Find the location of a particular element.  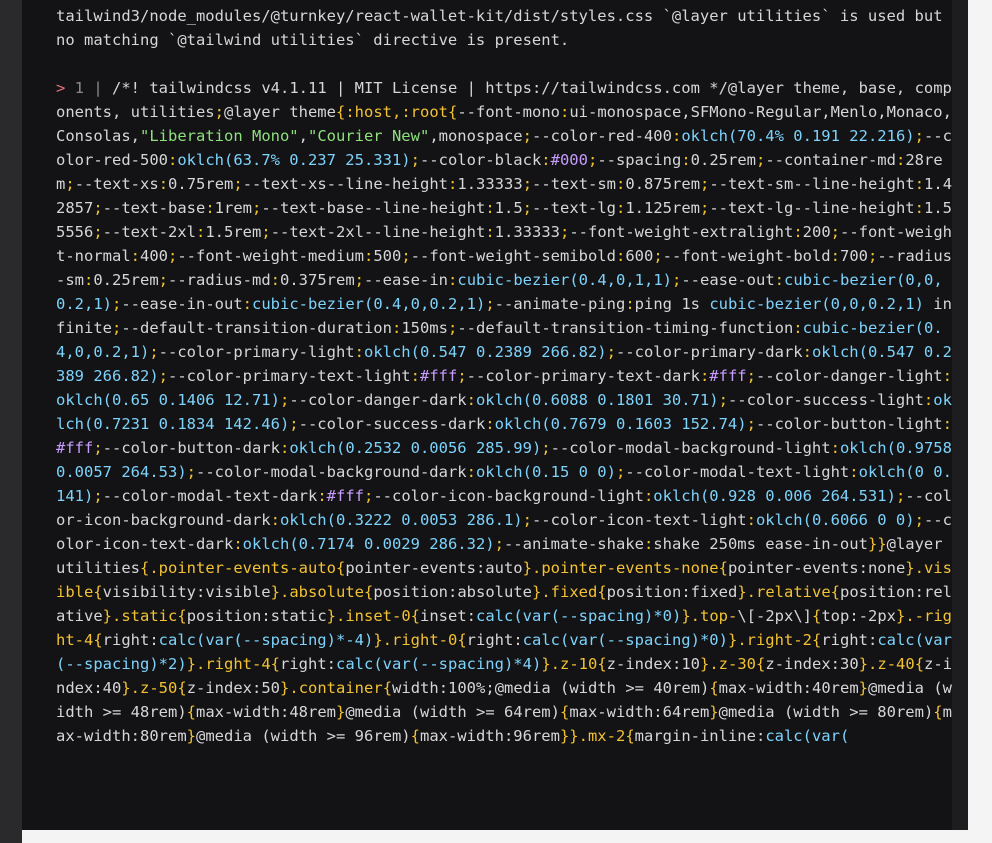

code-token: --animate-shake is located at coordinates (573, 544).